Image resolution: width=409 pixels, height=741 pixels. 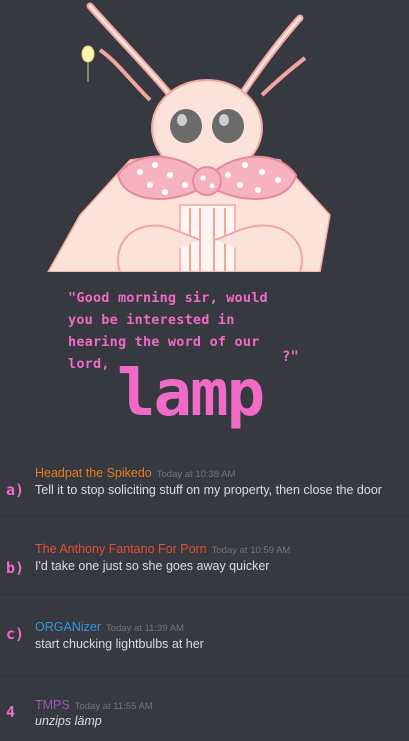 I want to click on timestamp: Today at 10:59 AM, so click(x=251, y=550).